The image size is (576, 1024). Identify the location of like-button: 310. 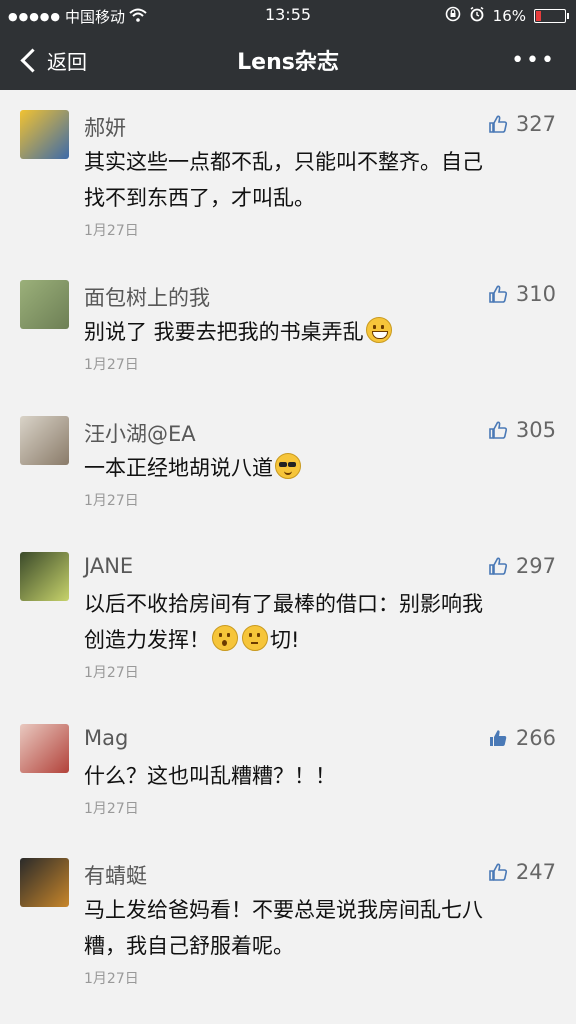
(522, 294).